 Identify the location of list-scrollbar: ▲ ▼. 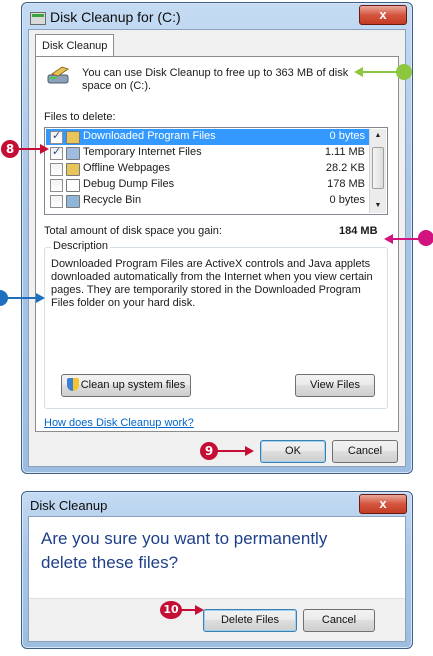
(377, 171).